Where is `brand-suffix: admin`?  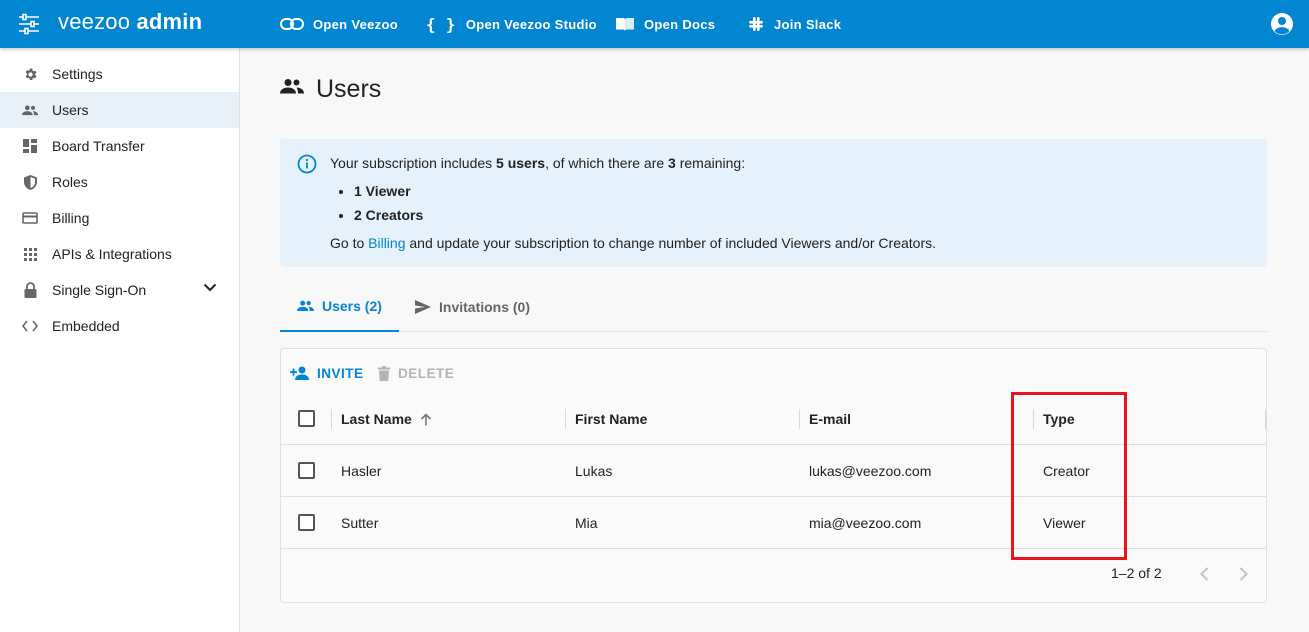 brand-suffix: admin is located at coordinates (169, 21).